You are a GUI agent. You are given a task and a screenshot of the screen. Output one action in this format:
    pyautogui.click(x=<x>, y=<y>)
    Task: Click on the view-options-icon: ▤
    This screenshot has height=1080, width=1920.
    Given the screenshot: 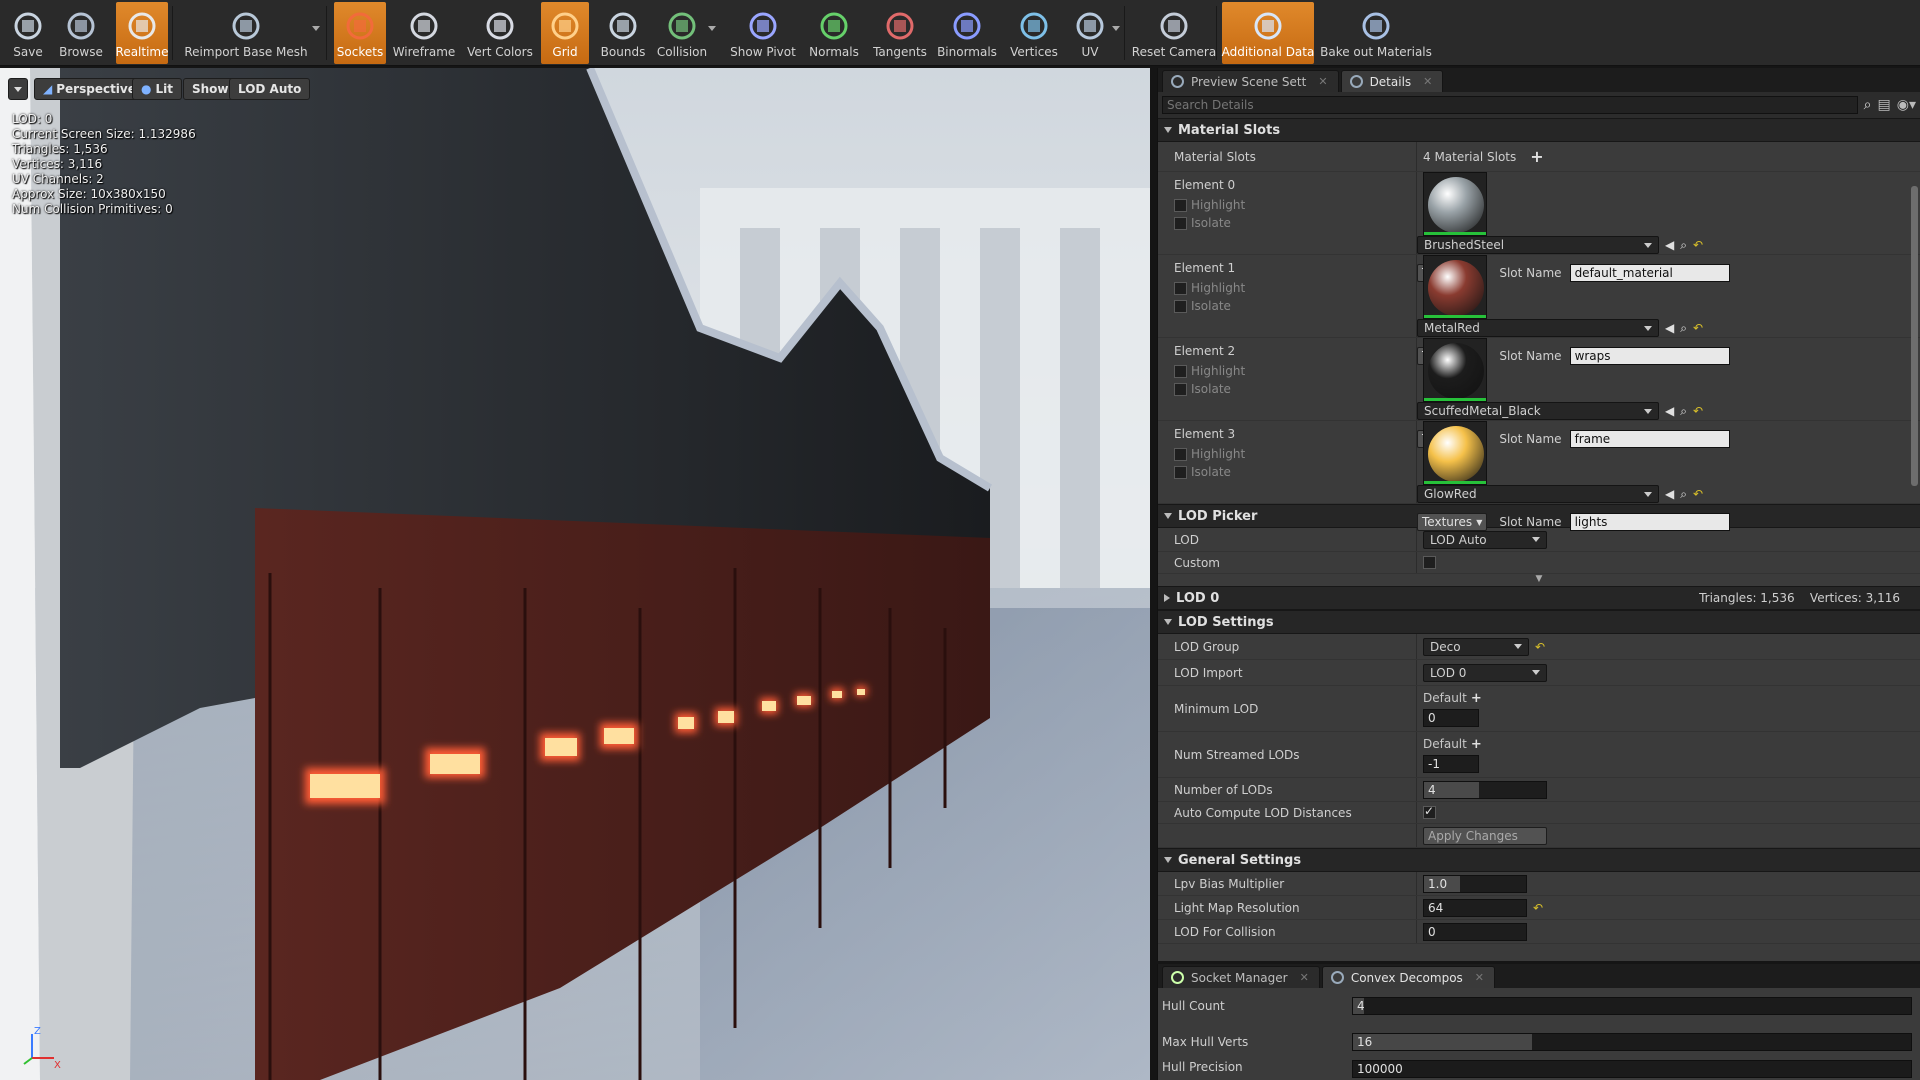 What is the action you would take?
    pyautogui.click(x=1884, y=105)
    